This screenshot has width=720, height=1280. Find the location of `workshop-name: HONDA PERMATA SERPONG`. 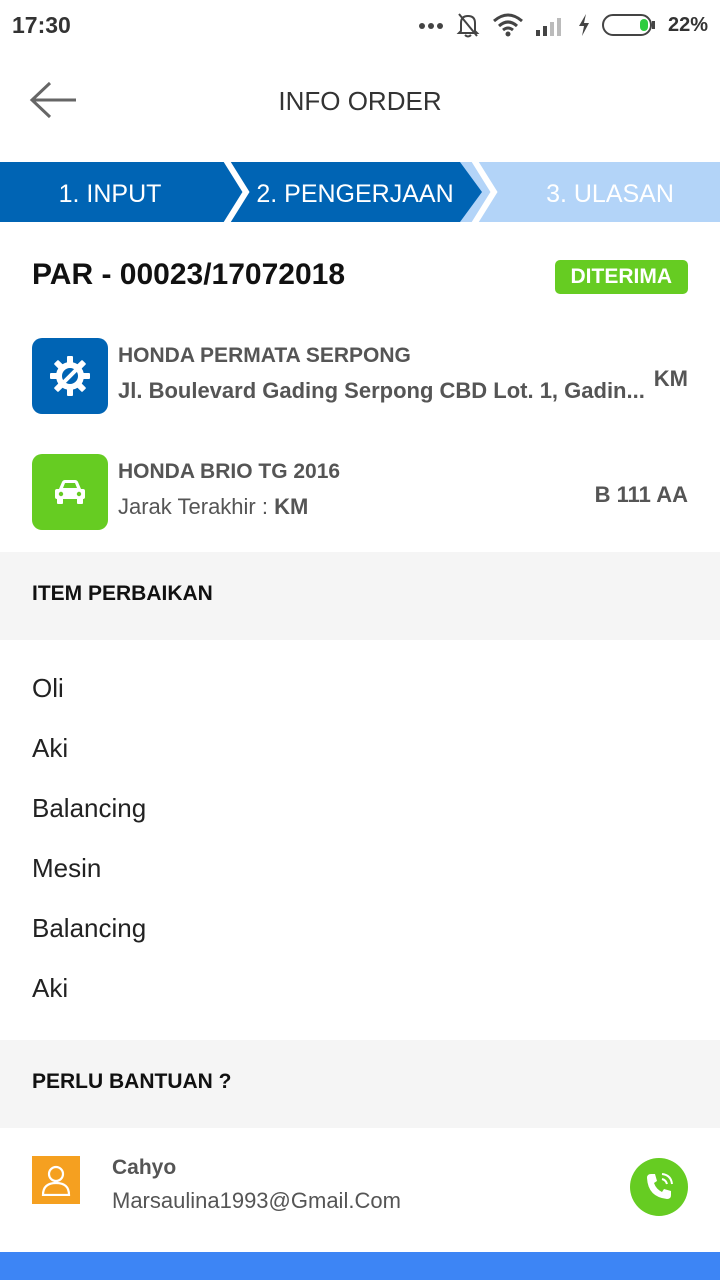

workshop-name: HONDA PERMATA SERPONG is located at coordinates (264, 355).